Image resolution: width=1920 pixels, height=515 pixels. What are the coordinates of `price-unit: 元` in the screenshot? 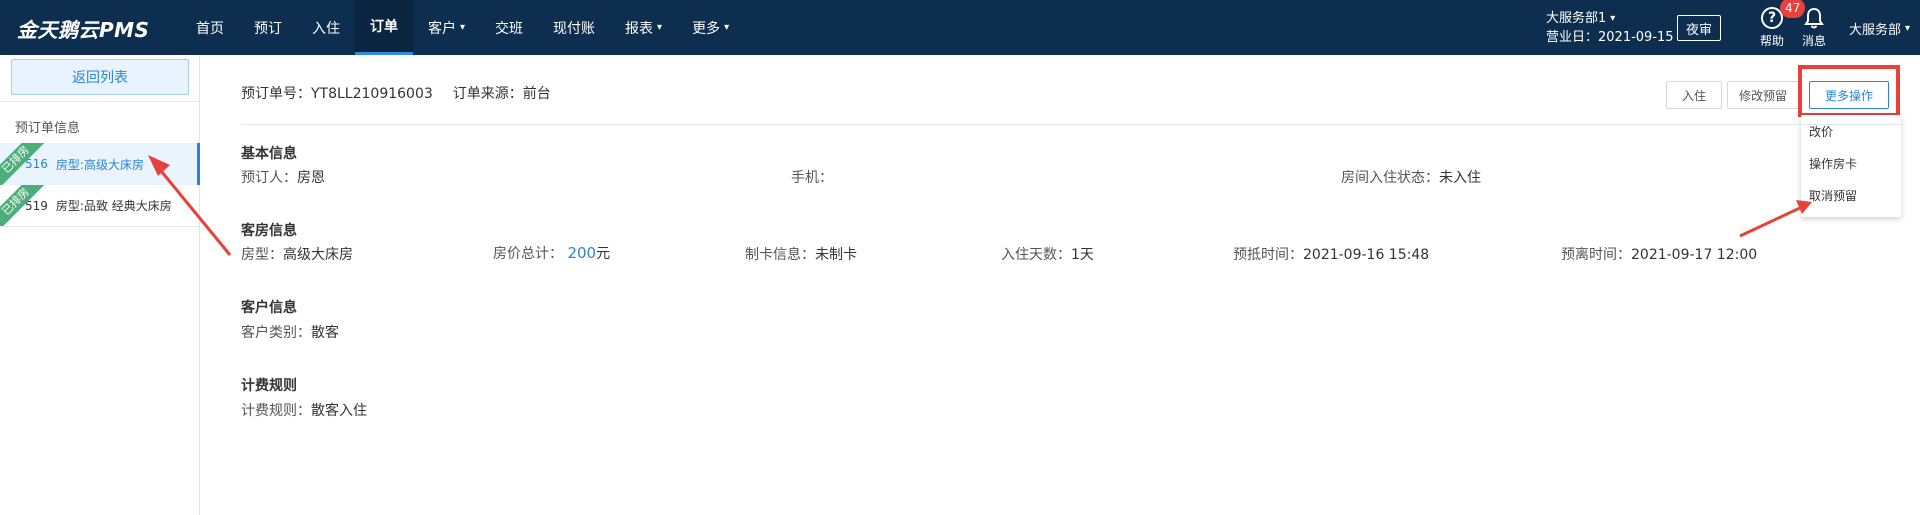 It's located at (603, 254).